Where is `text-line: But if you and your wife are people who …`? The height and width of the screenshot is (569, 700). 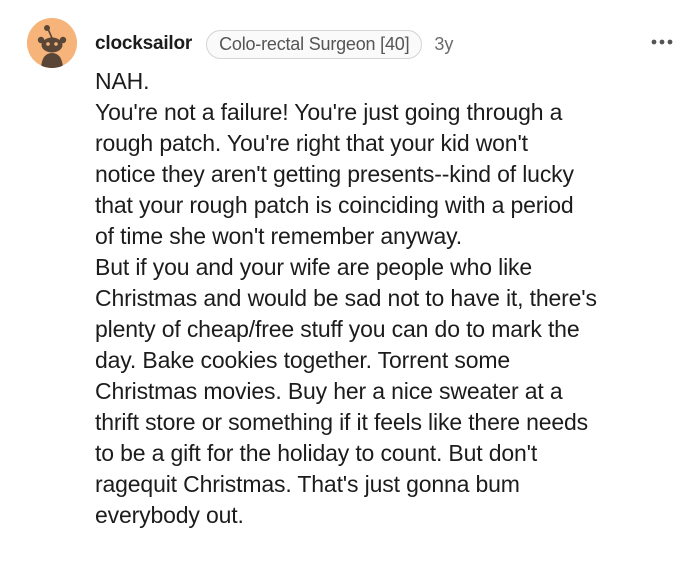
text-line: But if you and your wife are people who … is located at coordinates (314, 267).